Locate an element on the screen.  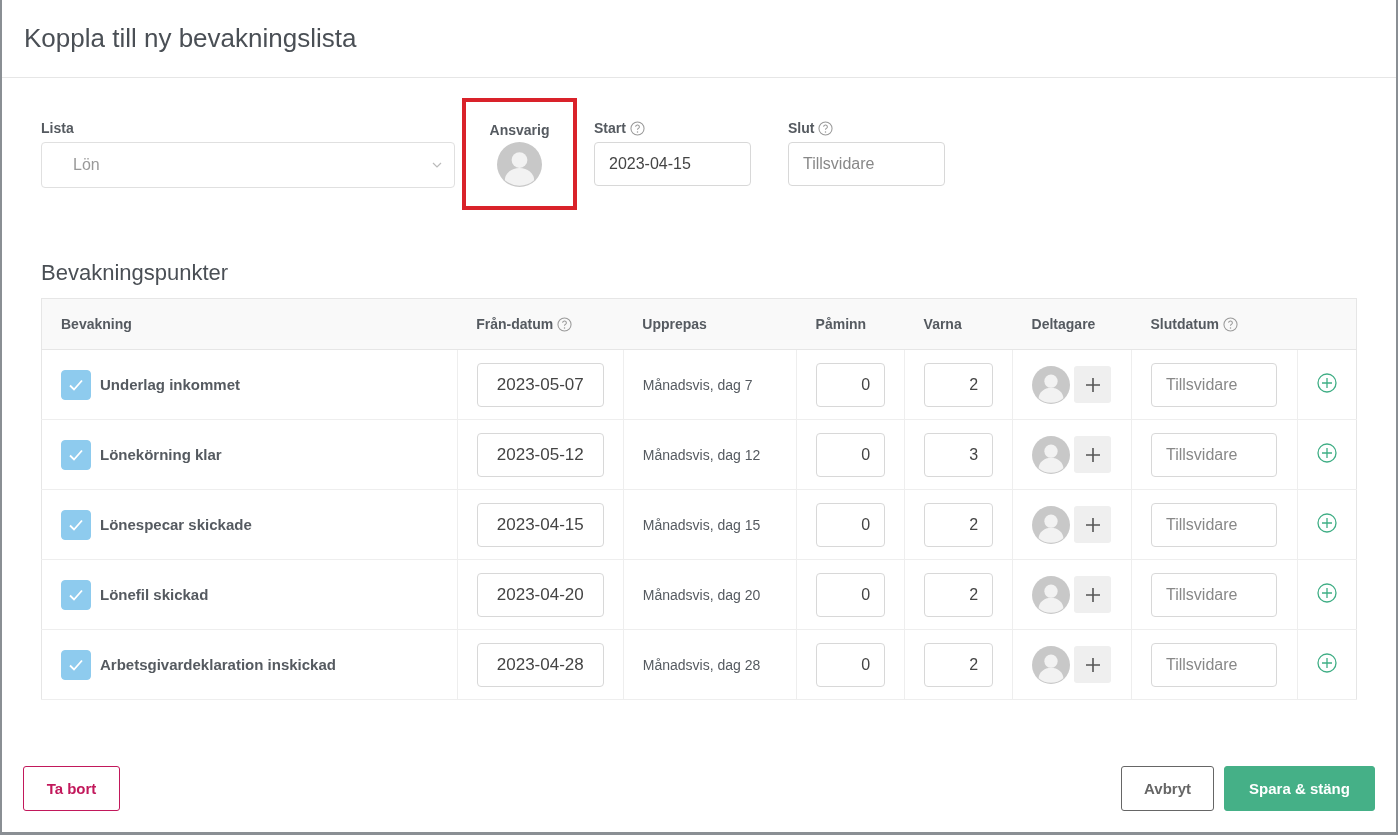
field-label: Slut is located at coordinates (801, 128).